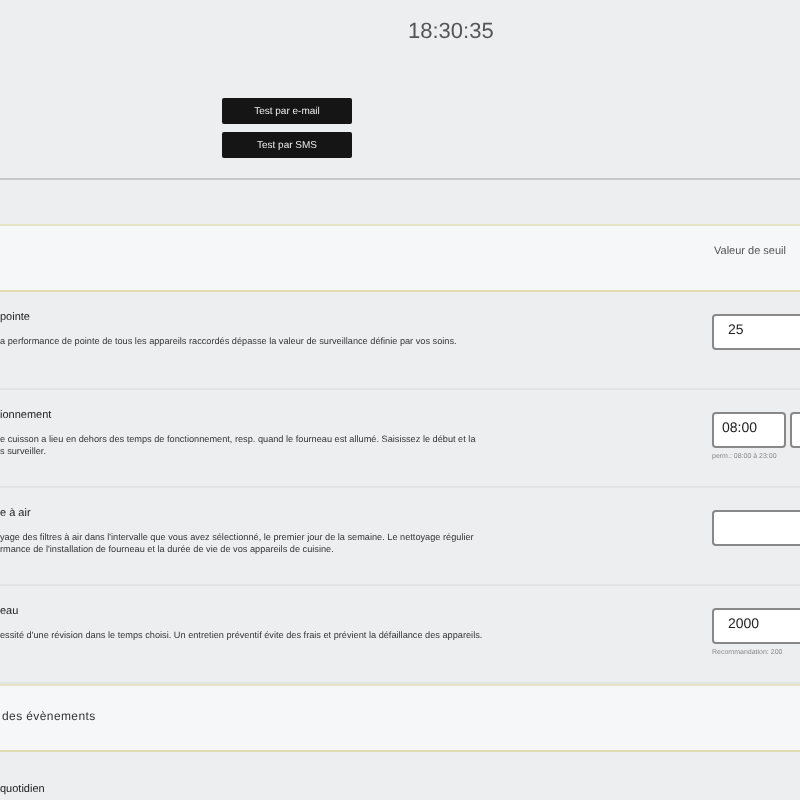 The width and height of the screenshot is (800, 800). I want to click on clock-time: 18:30:35, so click(451, 32).